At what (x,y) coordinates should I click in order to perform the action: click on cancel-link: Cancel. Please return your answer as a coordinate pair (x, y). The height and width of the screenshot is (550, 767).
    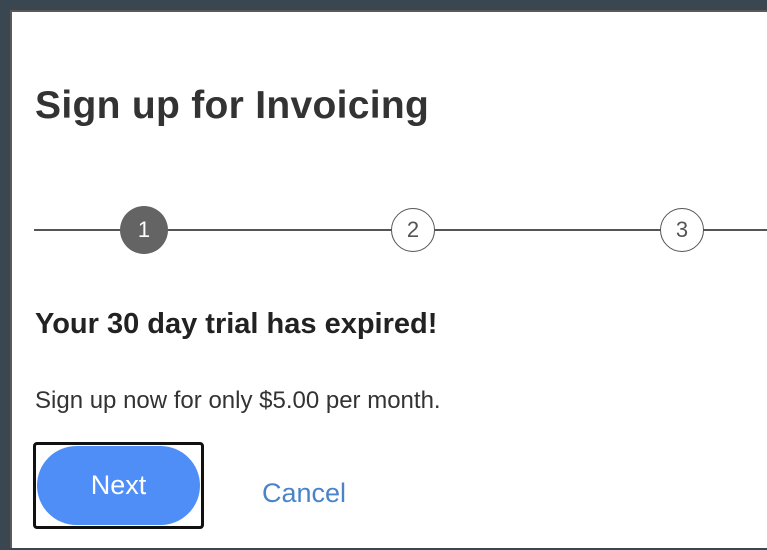
    Looking at the image, I should click on (304, 493).